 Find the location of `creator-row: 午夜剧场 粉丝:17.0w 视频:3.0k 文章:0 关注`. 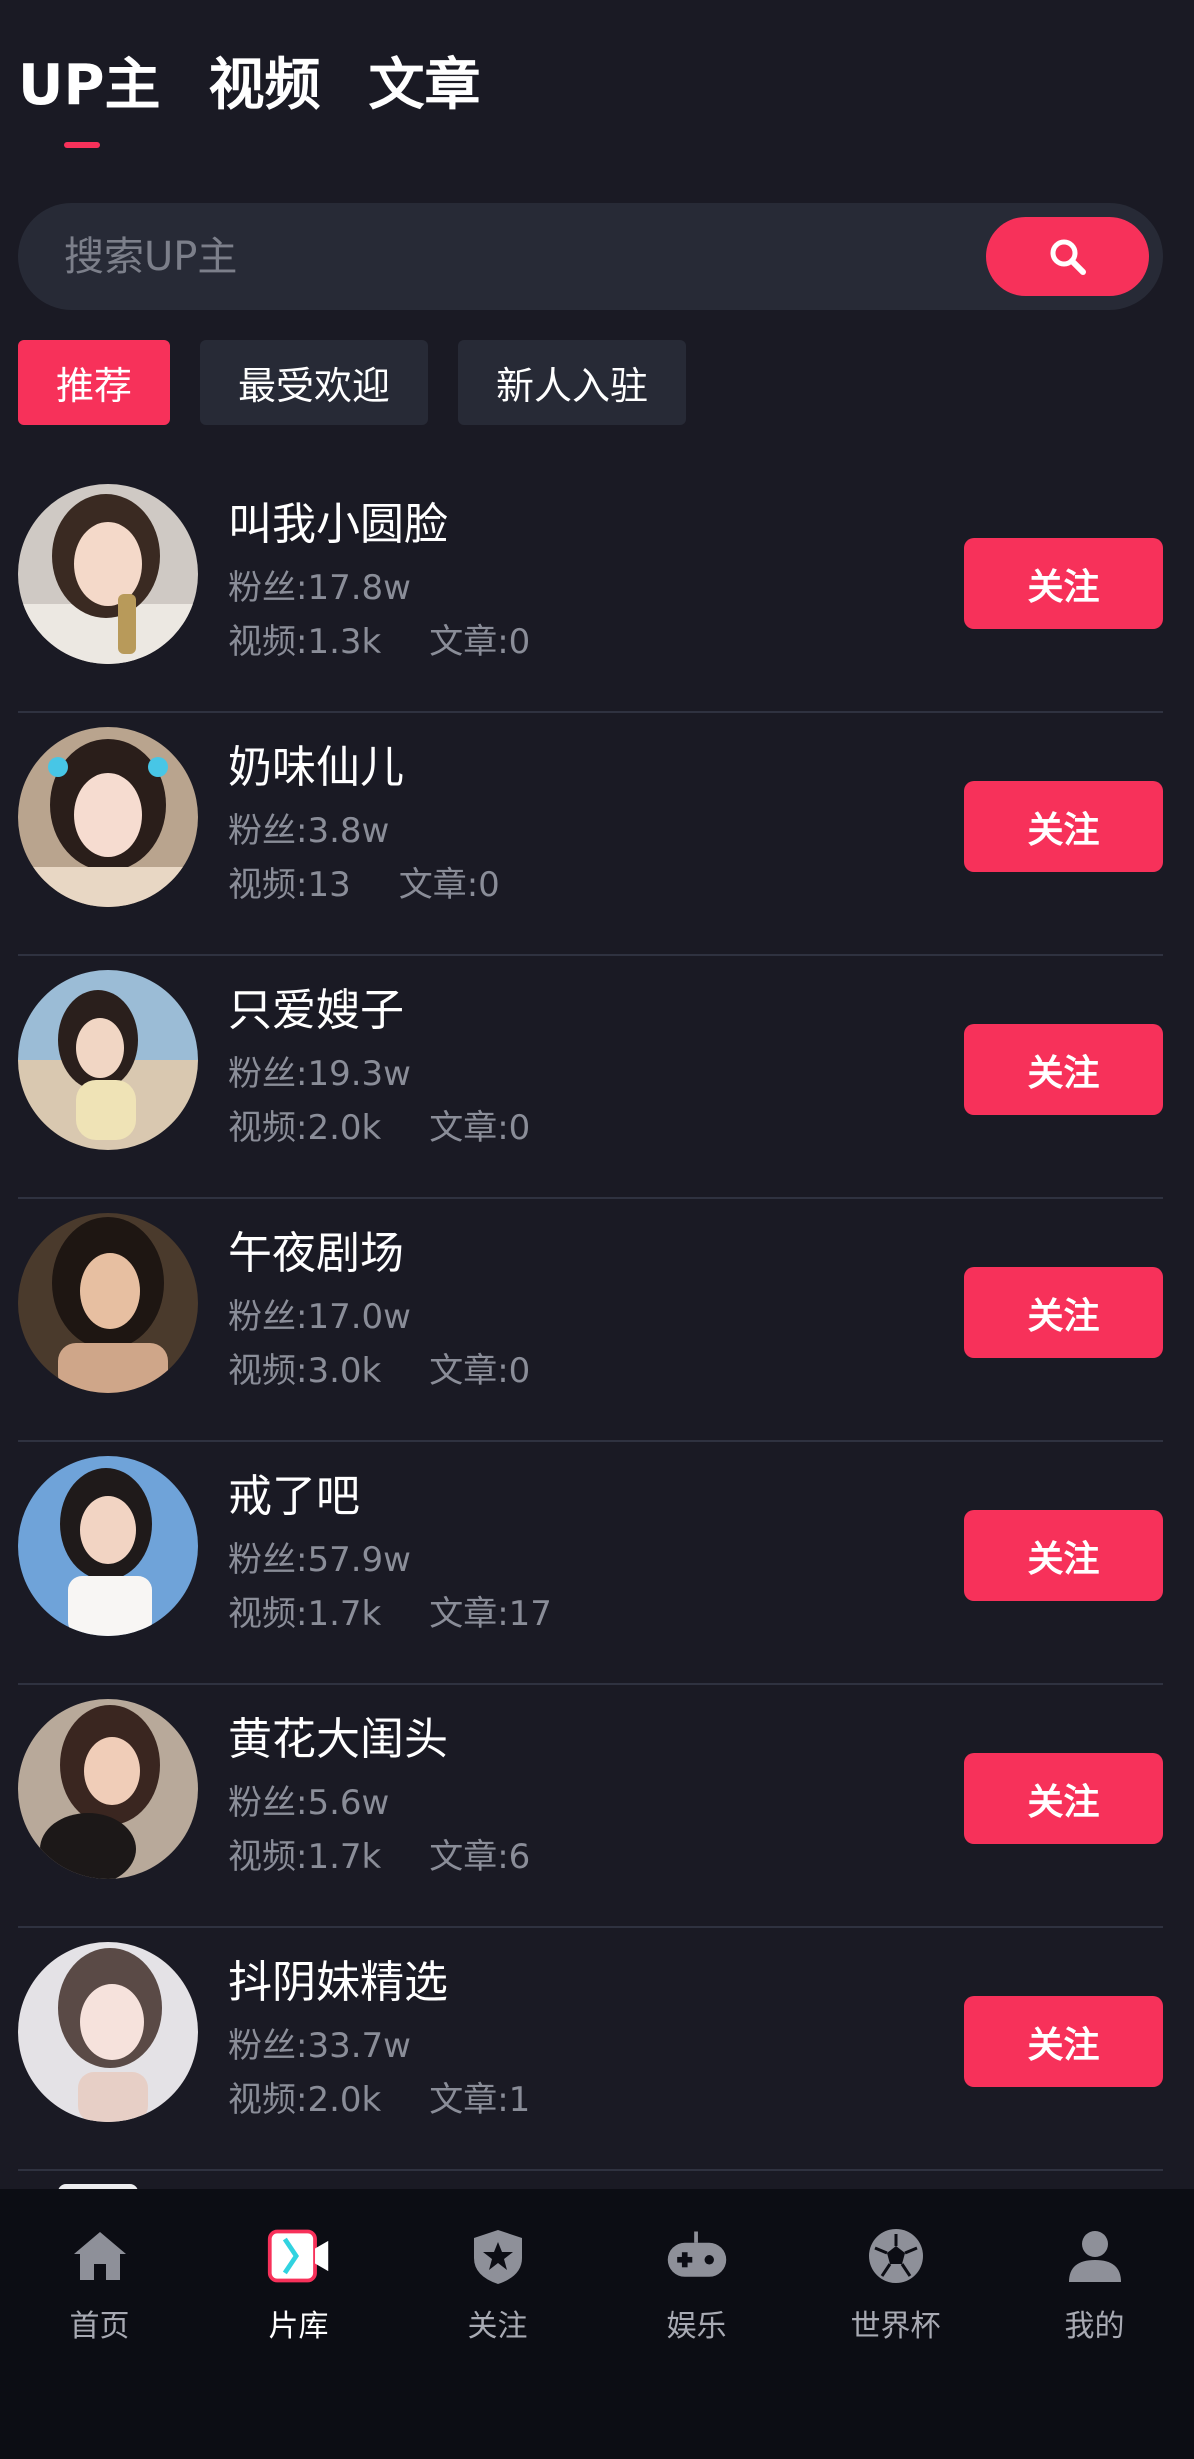

creator-row: 午夜剧场 粉丝:17.0w 视频:3.0k 文章:0 关注 is located at coordinates (590, 1320).